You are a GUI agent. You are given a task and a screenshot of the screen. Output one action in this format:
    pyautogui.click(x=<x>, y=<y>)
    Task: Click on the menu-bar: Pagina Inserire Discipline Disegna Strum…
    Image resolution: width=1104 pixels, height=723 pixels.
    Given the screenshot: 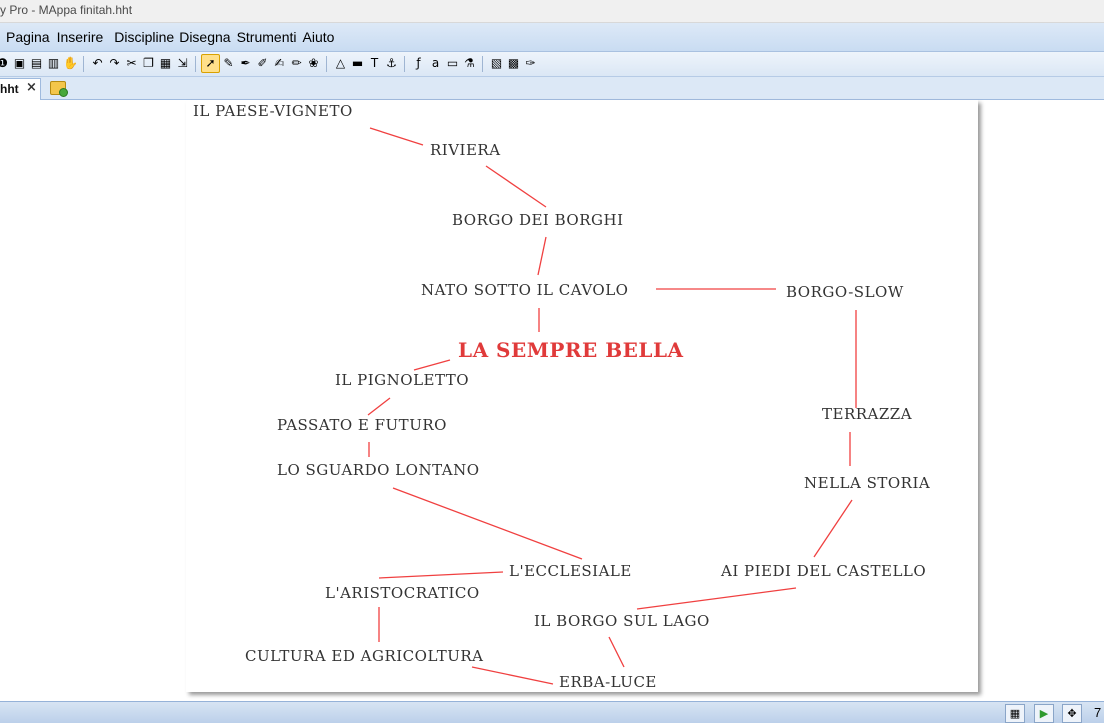 What is the action you would take?
    pyautogui.click(x=552, y=37)
    